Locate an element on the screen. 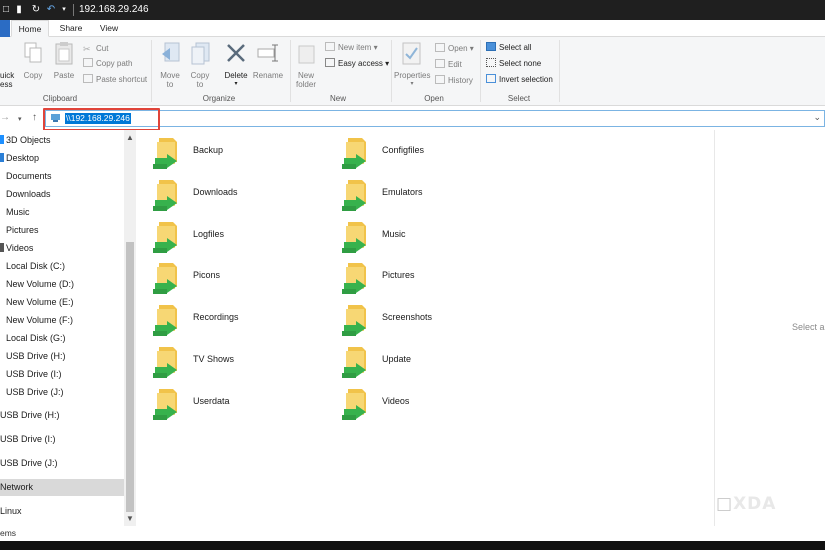 This screenshot has height=550, width=825. nav-item-usb-drive-i: USB Drive (I:) is located at coordinates (62, 374).